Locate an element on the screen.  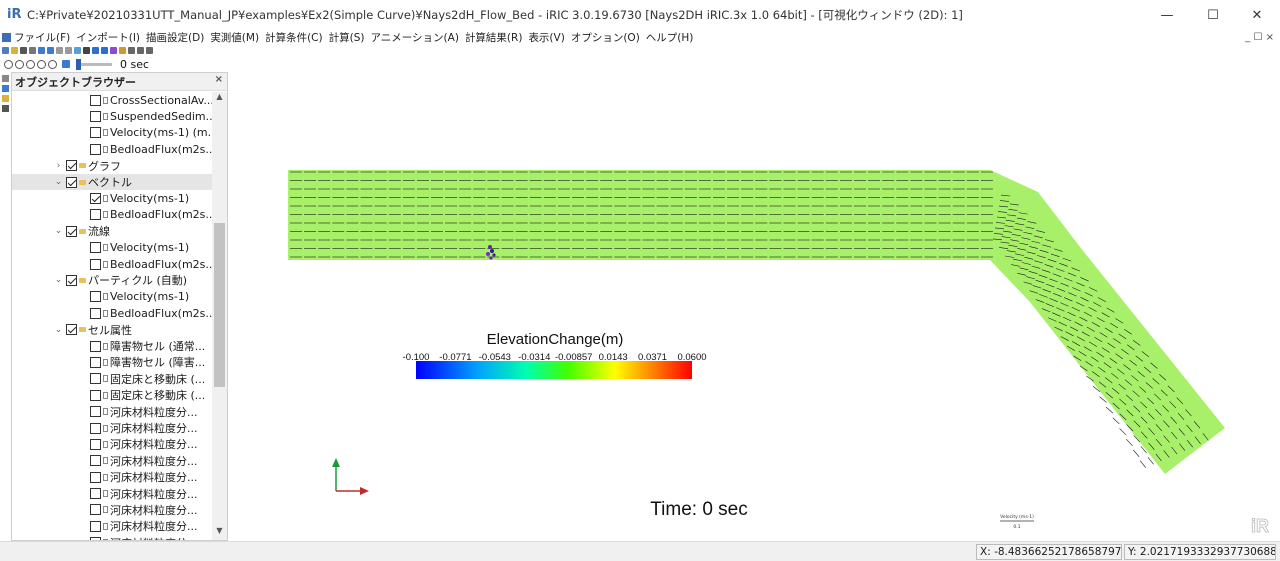
scrollbar-thumb is located at coordinates (219, 305).